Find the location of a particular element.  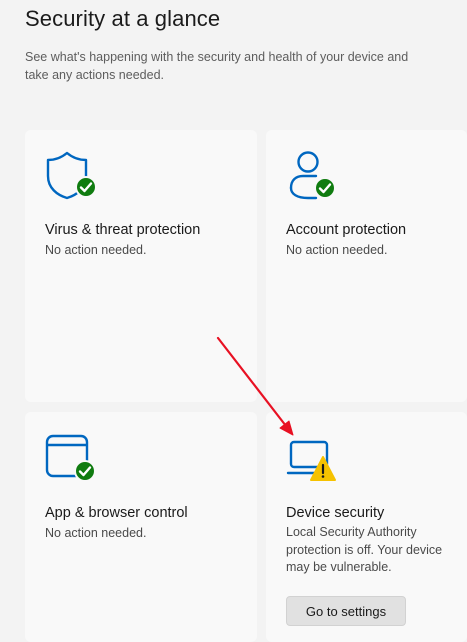

page-title: Security at a glance is located at coordinates (123, 18).